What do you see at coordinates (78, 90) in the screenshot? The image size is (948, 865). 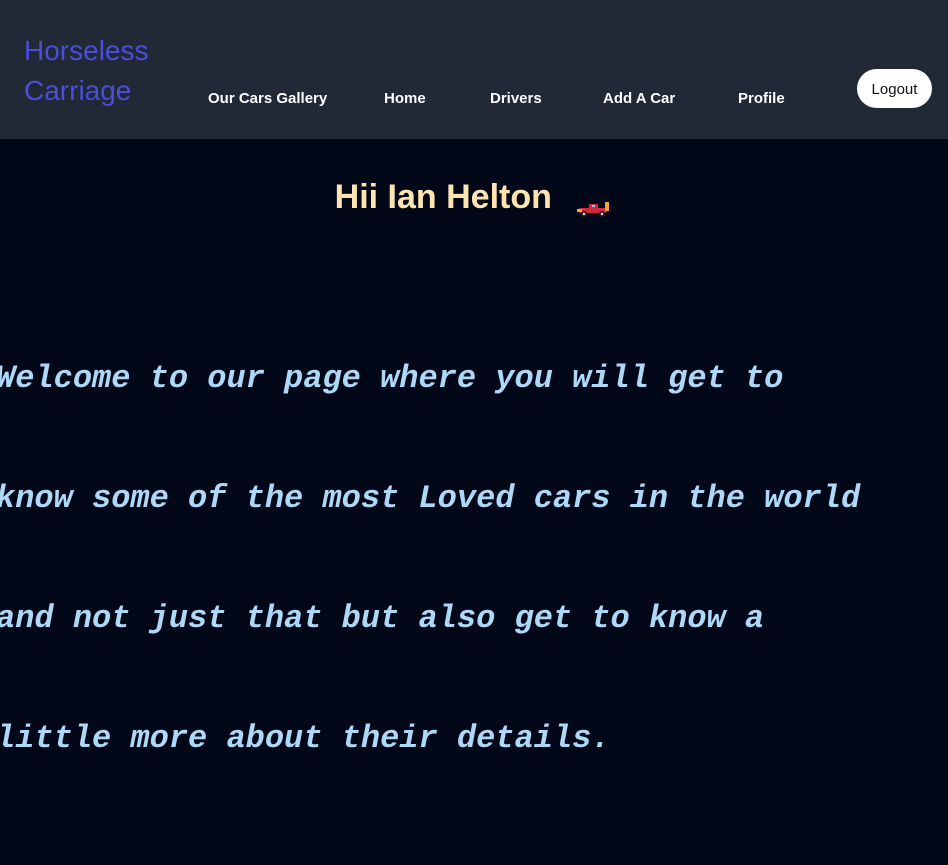 I see `brand-line-2: Carriage` at bounding box center [78, 90].